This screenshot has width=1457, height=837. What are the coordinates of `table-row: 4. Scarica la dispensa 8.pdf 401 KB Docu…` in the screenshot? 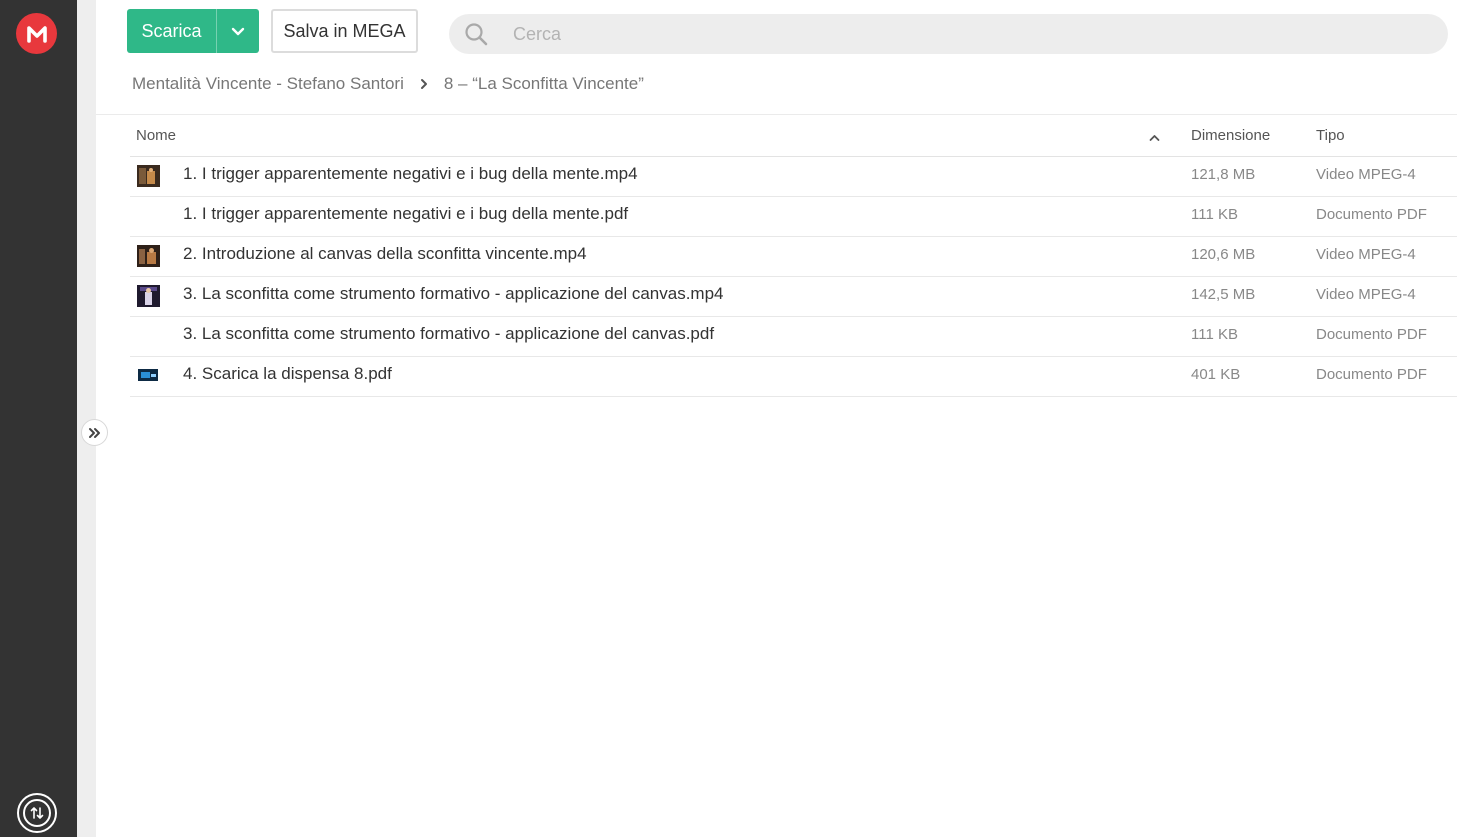 It's located at (793, 377).